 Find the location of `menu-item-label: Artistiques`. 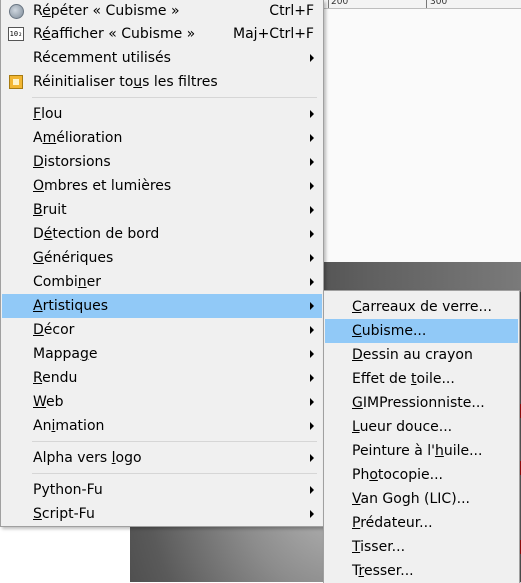

menu-item-label: Artistiques is located at coordinates (71, 306).